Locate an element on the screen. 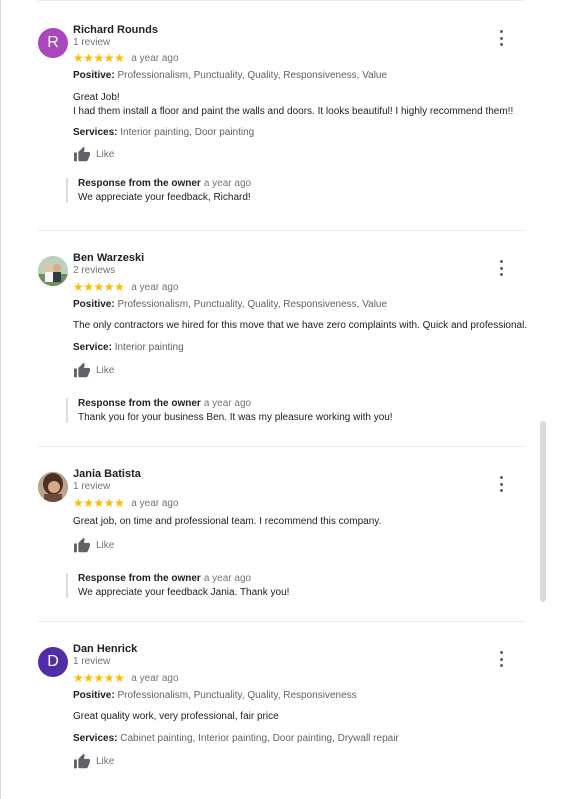 Image resolution: width=582 pixels, height=799 pixels. services-values: Interior painting, Door painting is located at coordinates (187, 132).